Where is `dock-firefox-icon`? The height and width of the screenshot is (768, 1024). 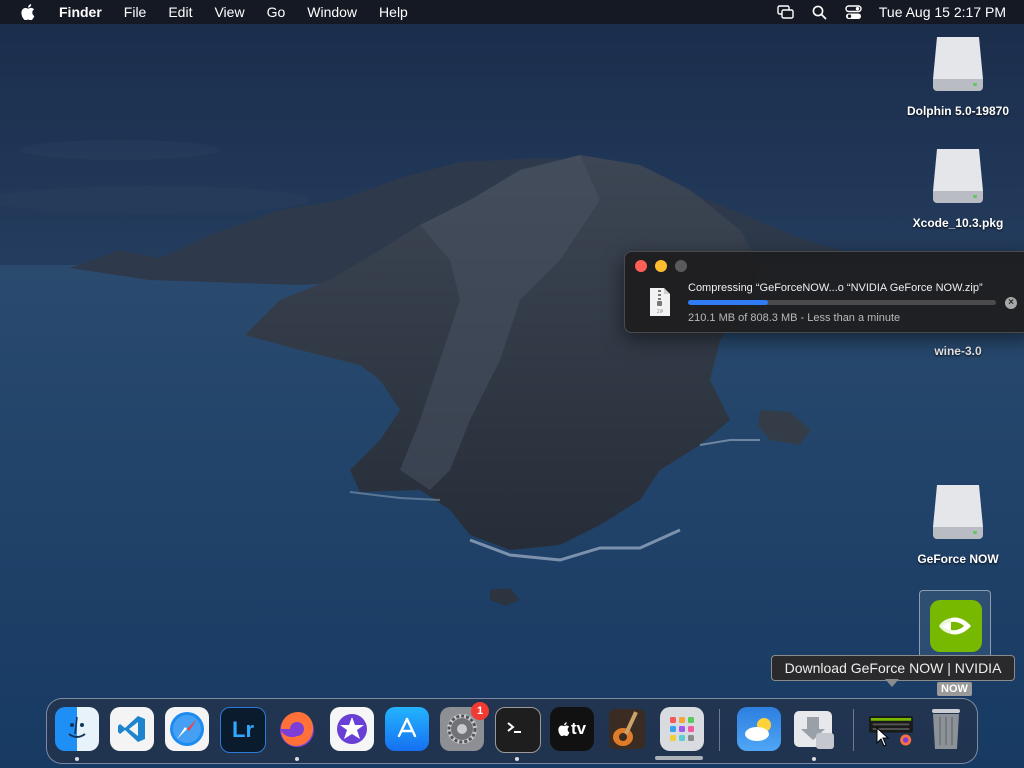 dock-firefox-icon is located at coordinates (297, 729).